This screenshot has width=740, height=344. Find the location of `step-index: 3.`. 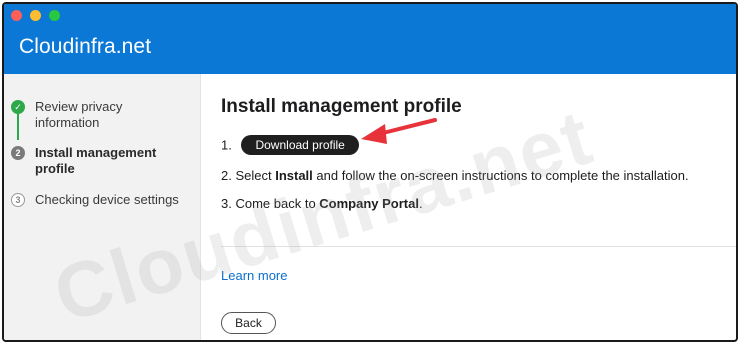

step-index: 3. is located at coordinates (226, 203).